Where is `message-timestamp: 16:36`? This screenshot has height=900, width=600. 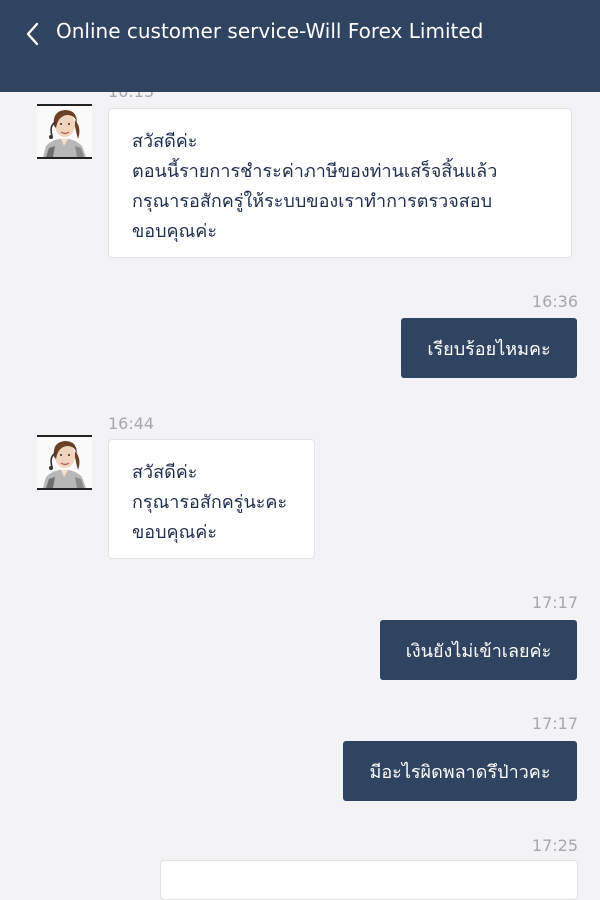 message-timestamp: 16:36 is located at coordinates (554, 301).